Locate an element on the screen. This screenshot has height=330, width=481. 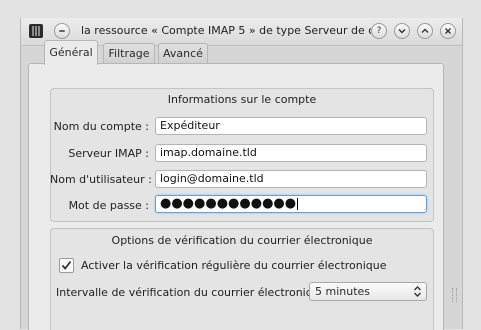
username-field: login@domaine.tld is located at coordinates (291, 179).